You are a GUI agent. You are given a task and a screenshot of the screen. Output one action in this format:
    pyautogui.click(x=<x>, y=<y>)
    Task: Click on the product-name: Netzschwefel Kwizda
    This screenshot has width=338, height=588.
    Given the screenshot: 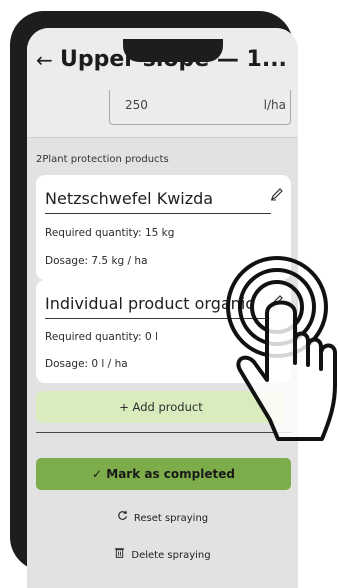 What is the action you would take?
    pyautogui.click(x=129, y=198)
    